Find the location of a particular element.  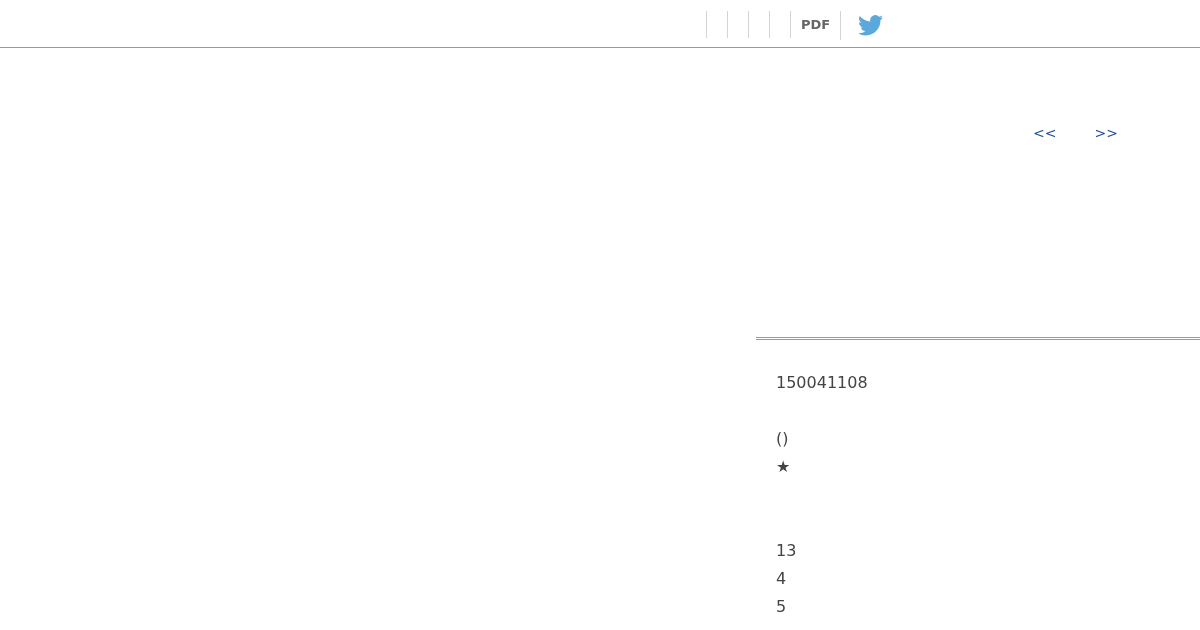

previous-link: << is located at coordinates (1045, 133).